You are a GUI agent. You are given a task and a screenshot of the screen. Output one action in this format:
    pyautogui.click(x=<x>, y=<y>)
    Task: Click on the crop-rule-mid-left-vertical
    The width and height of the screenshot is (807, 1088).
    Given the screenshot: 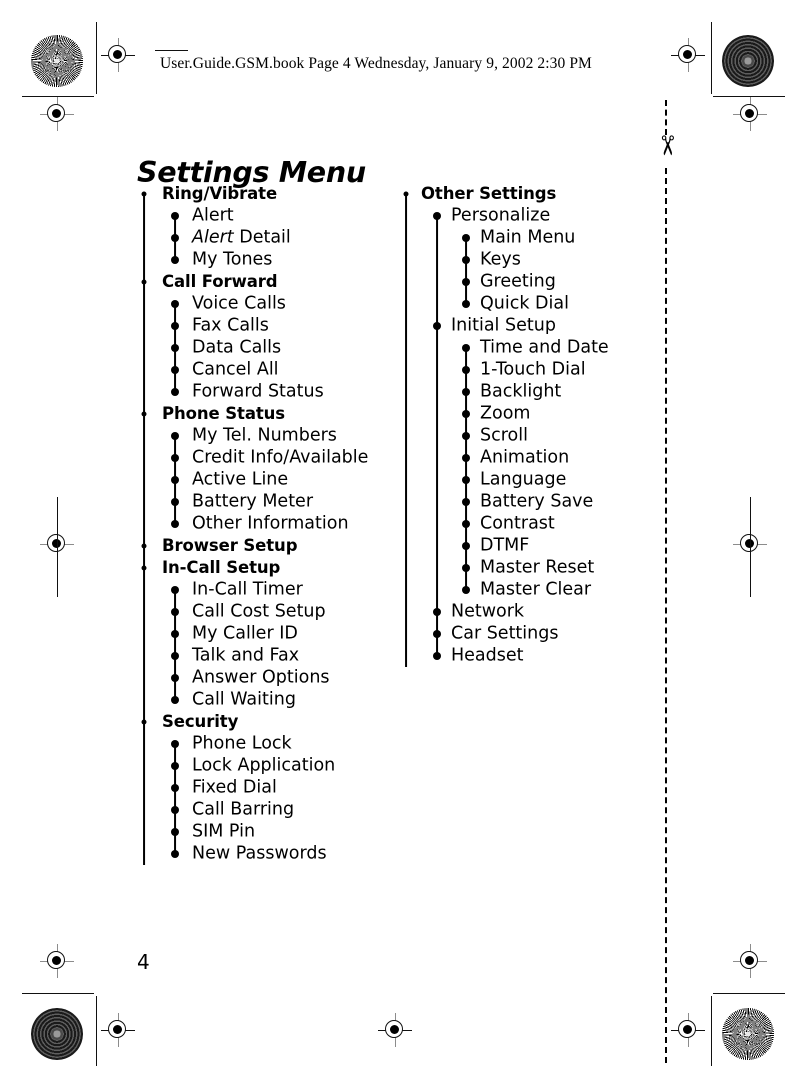 What is the action you would take?
    pyautogui.click(x=57, y=547)
    